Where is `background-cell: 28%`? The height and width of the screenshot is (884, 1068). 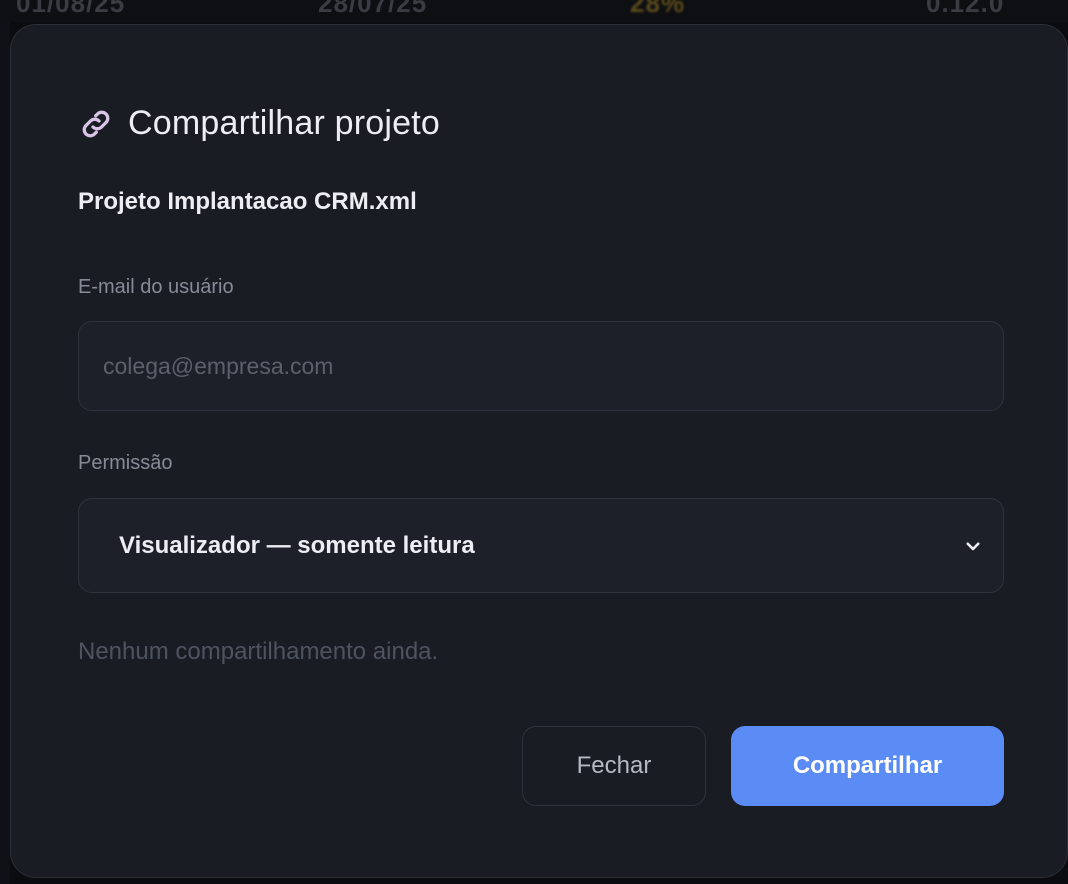
background-cell: 28% is located at coordinates (658, 9).